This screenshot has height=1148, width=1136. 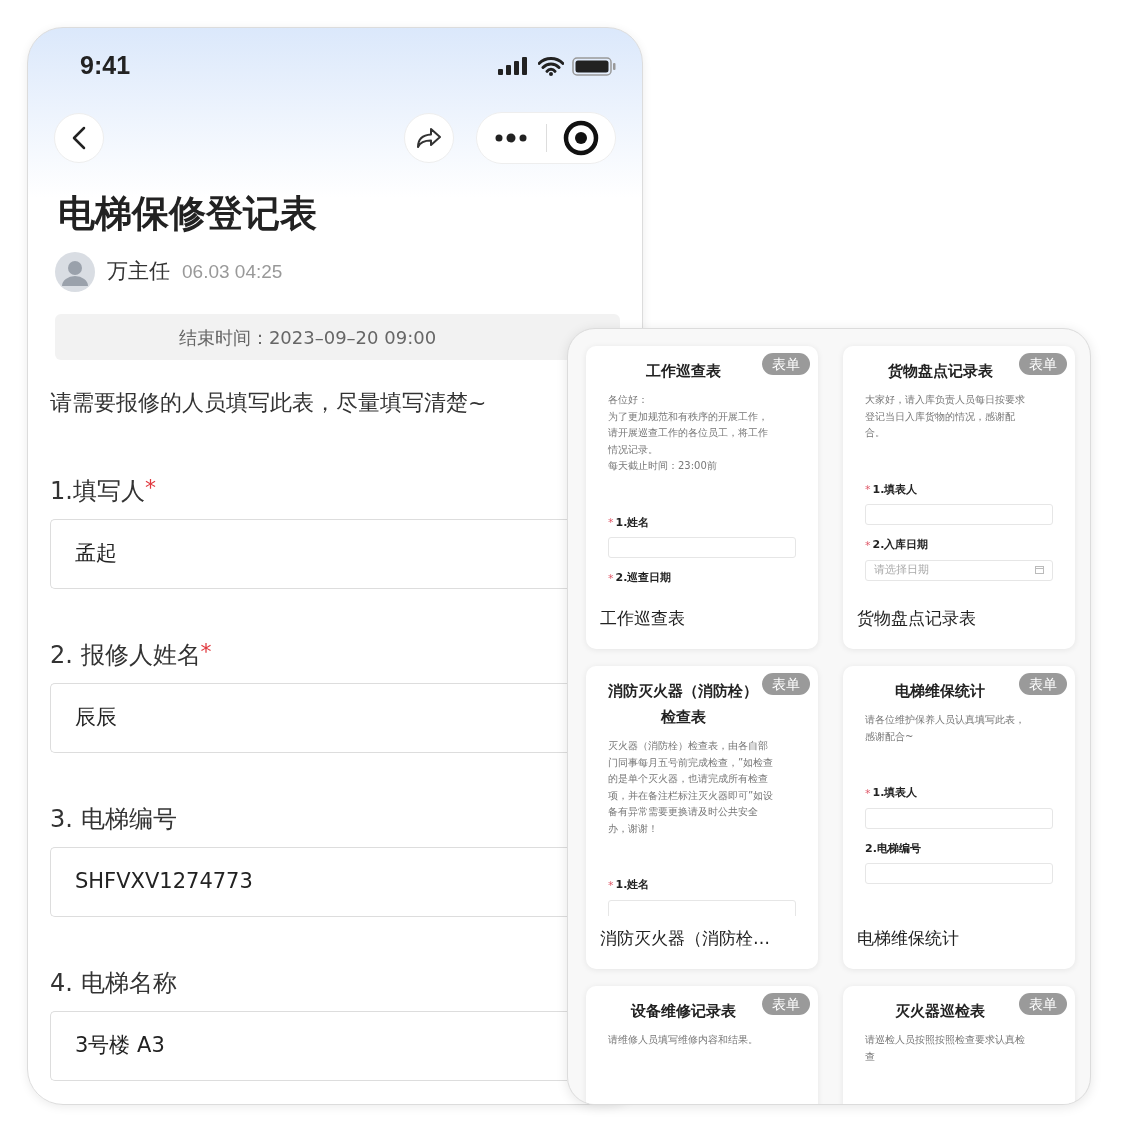 What do you see at coordinates (916, 618) in the screenshot?
I see `template-name: 货物盘点记录表` at bounding box center [916, 618].